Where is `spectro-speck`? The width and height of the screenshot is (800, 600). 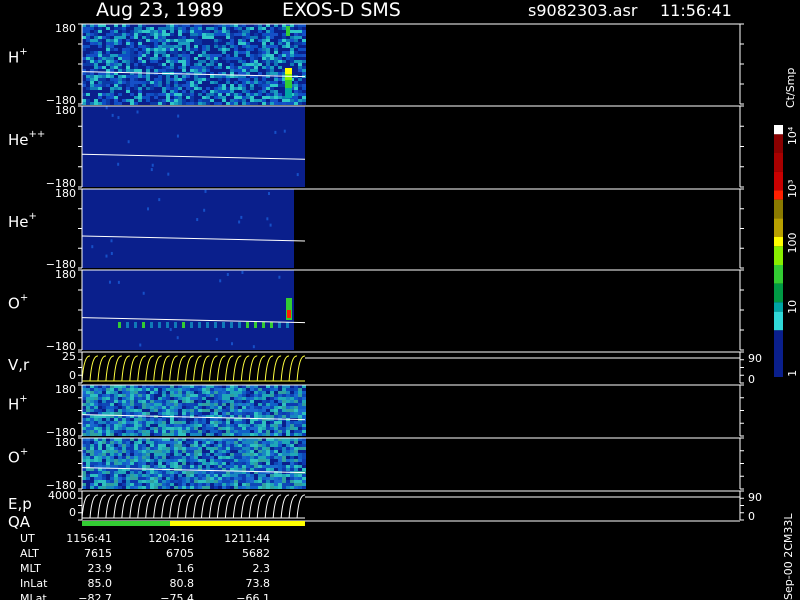
spectro-speck is located at coordinates (118, 282).